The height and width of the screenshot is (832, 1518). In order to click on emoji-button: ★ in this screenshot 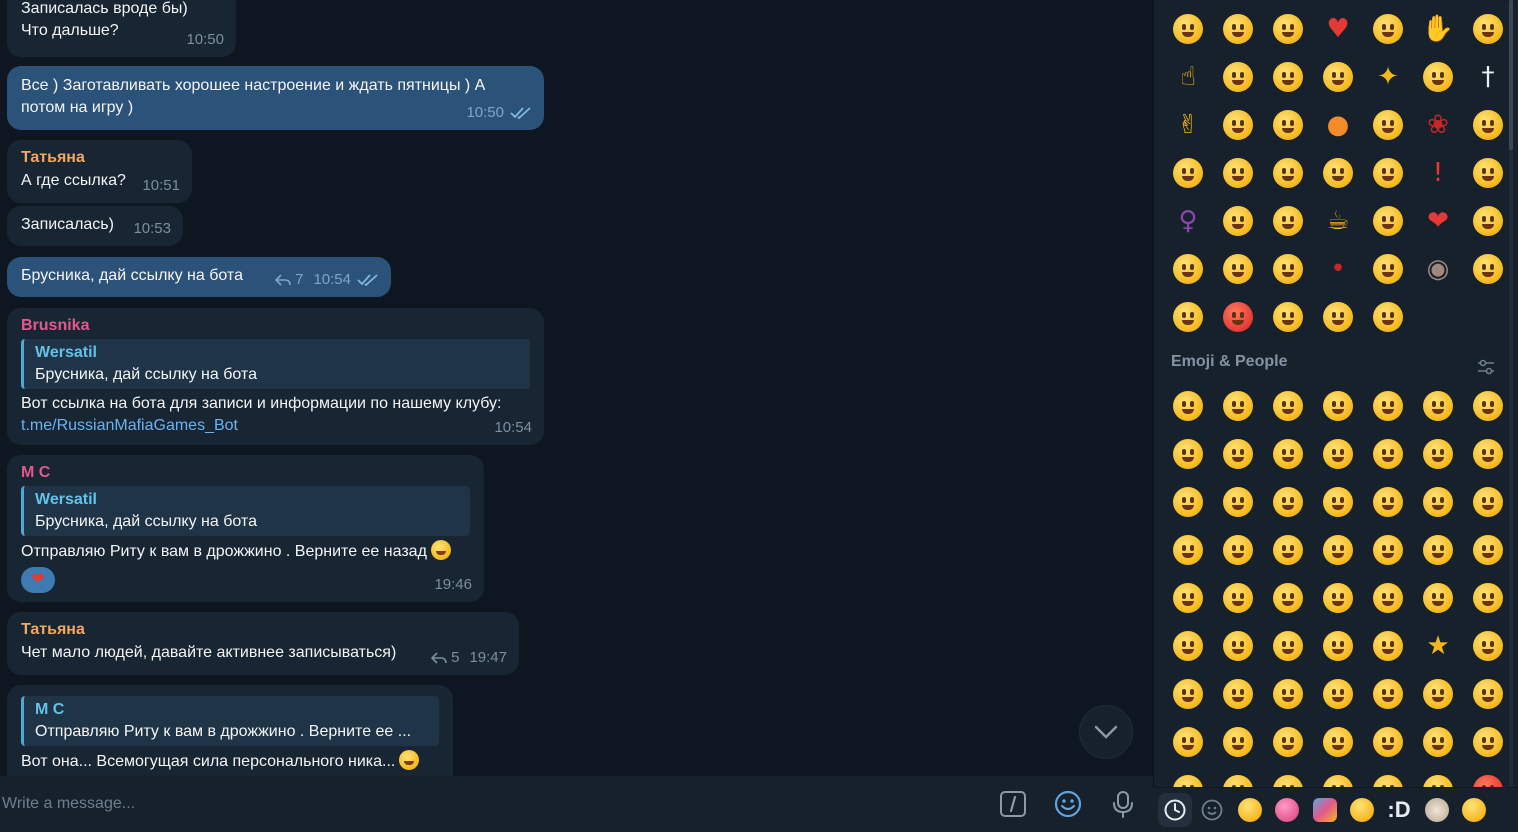, I will do `click(1438, 646)`.